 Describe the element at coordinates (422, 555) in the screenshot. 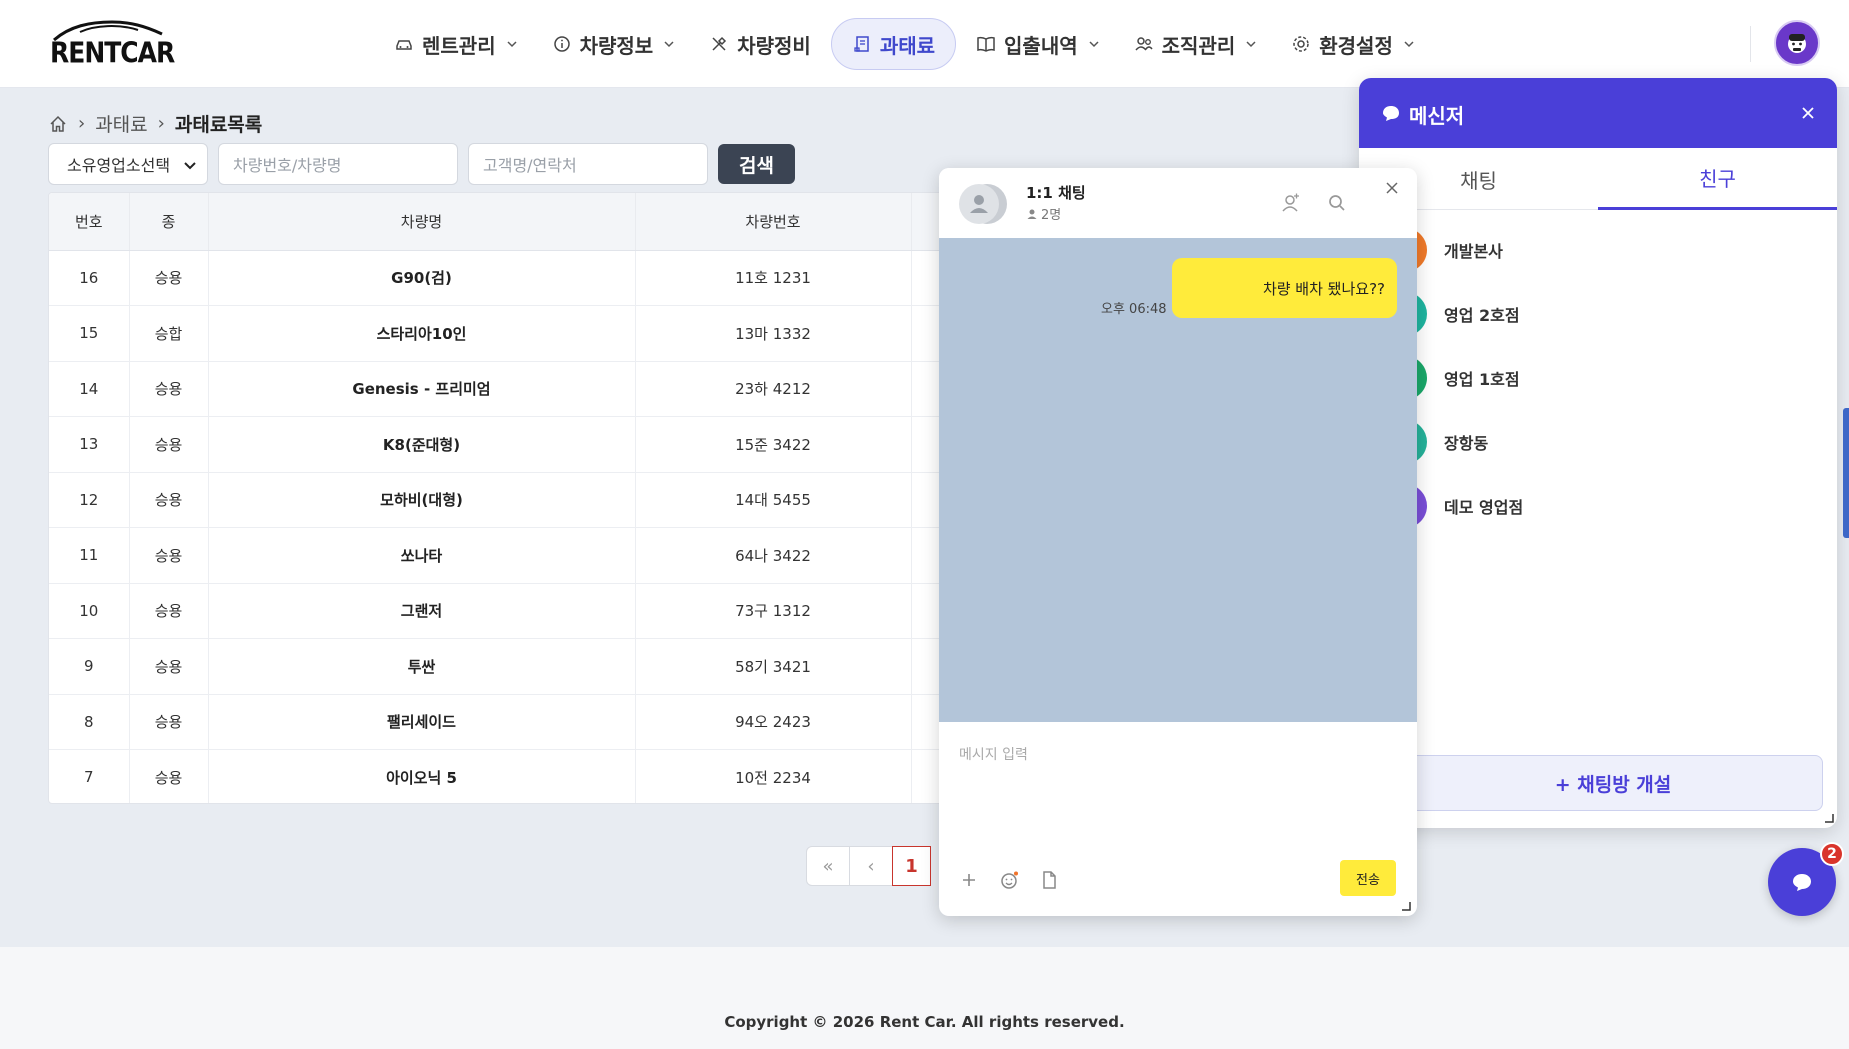

I see `cell-vehicle-name: 쏘나타` at that location.